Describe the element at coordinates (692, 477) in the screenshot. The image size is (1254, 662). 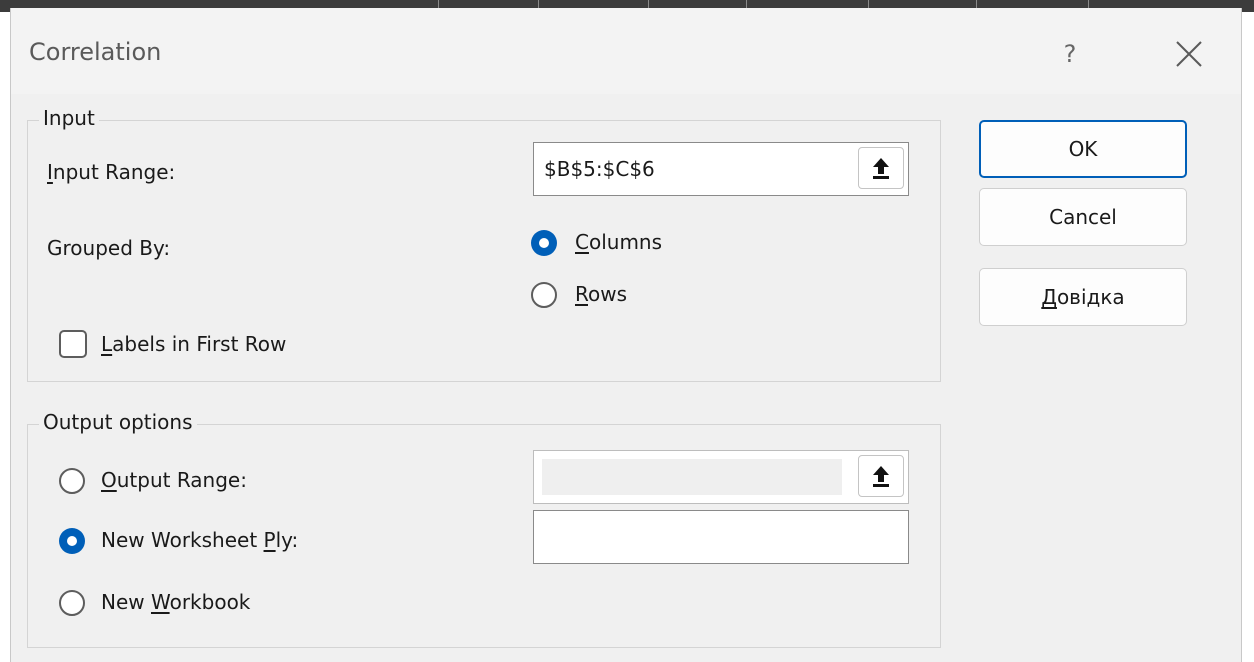
I see `output-range-disabled-area` at that location.